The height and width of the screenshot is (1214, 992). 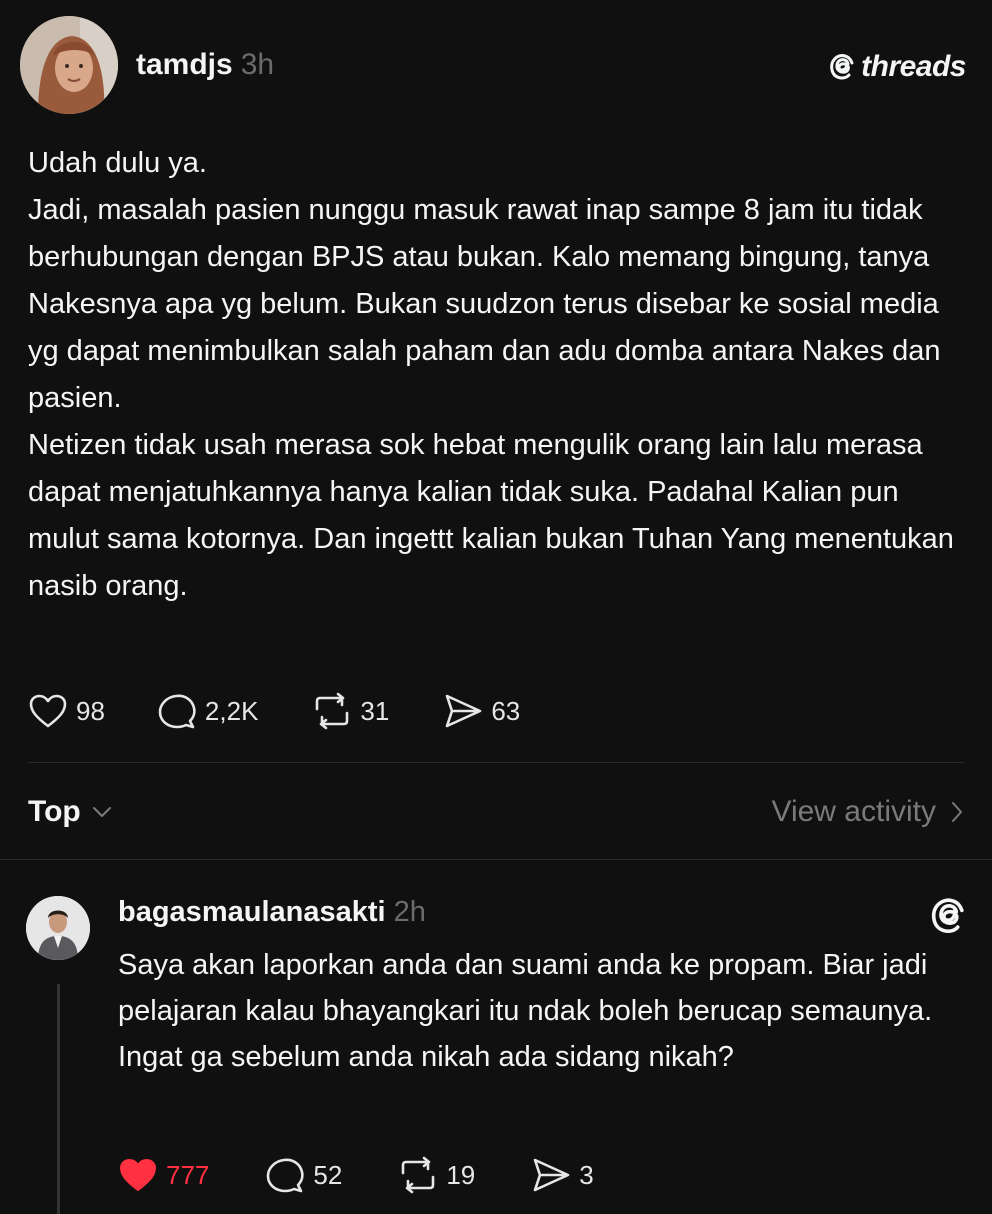 I want to click on share-button: 3, so click(x=562, y=1175).